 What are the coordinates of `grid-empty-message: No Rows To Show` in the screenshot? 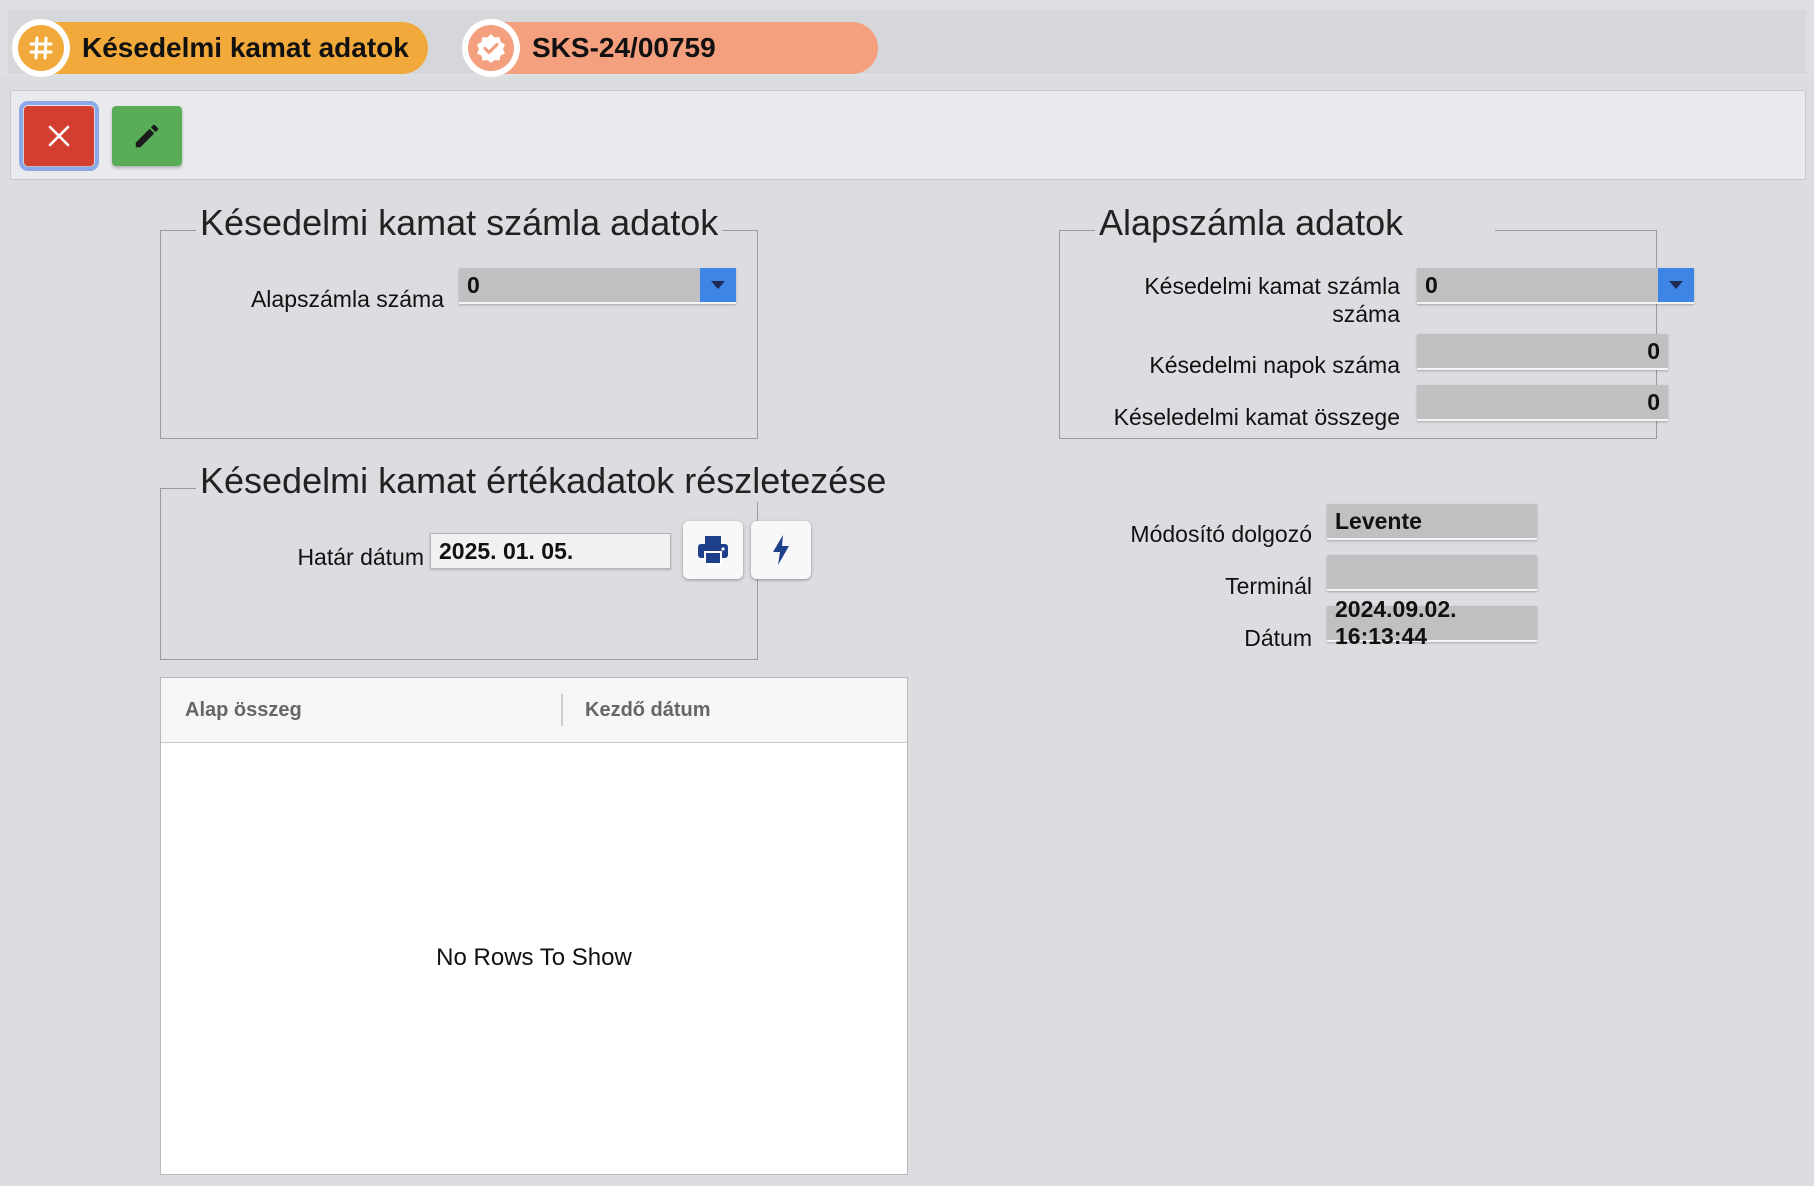 It's located at (534, 957).